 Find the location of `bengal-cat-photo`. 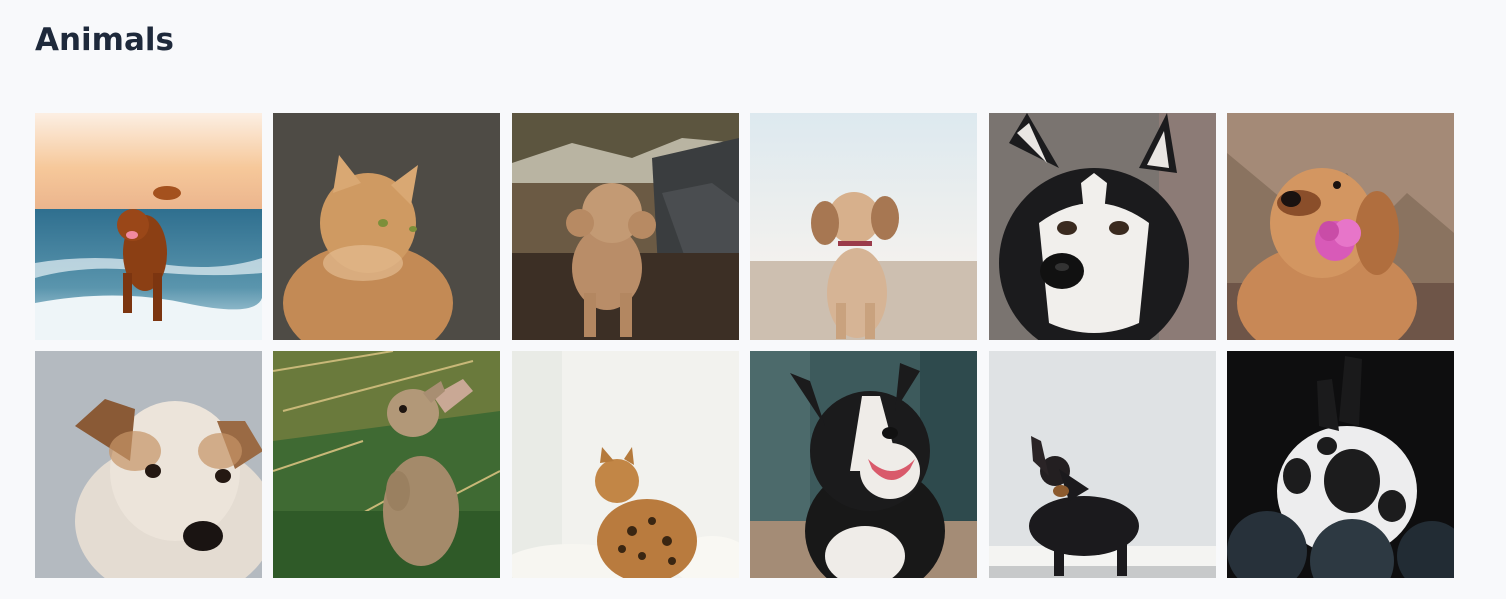

bengal-cat-photo is located at coordinates (625, 464).